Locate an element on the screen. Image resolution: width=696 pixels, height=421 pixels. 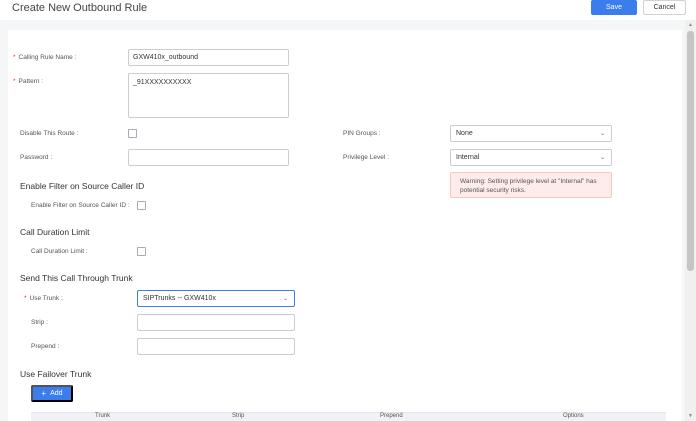
add-button-label: Add is located at coordinates (56, 393).